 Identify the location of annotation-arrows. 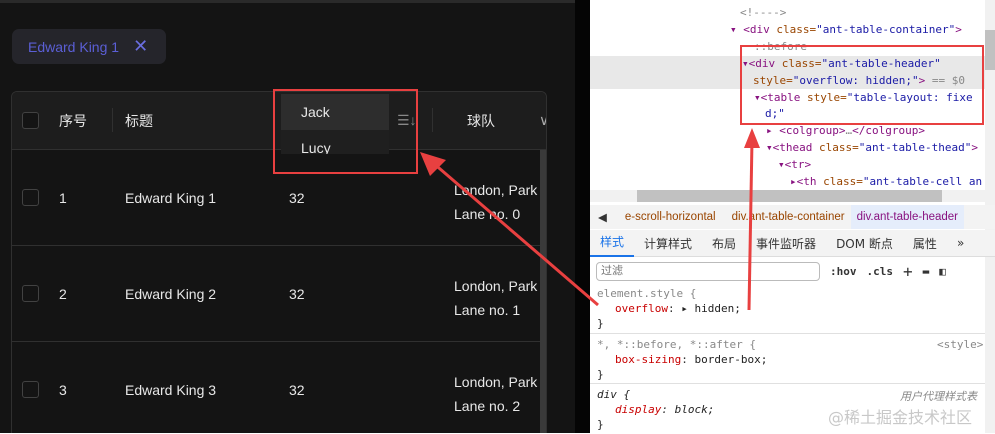
(590, 219).